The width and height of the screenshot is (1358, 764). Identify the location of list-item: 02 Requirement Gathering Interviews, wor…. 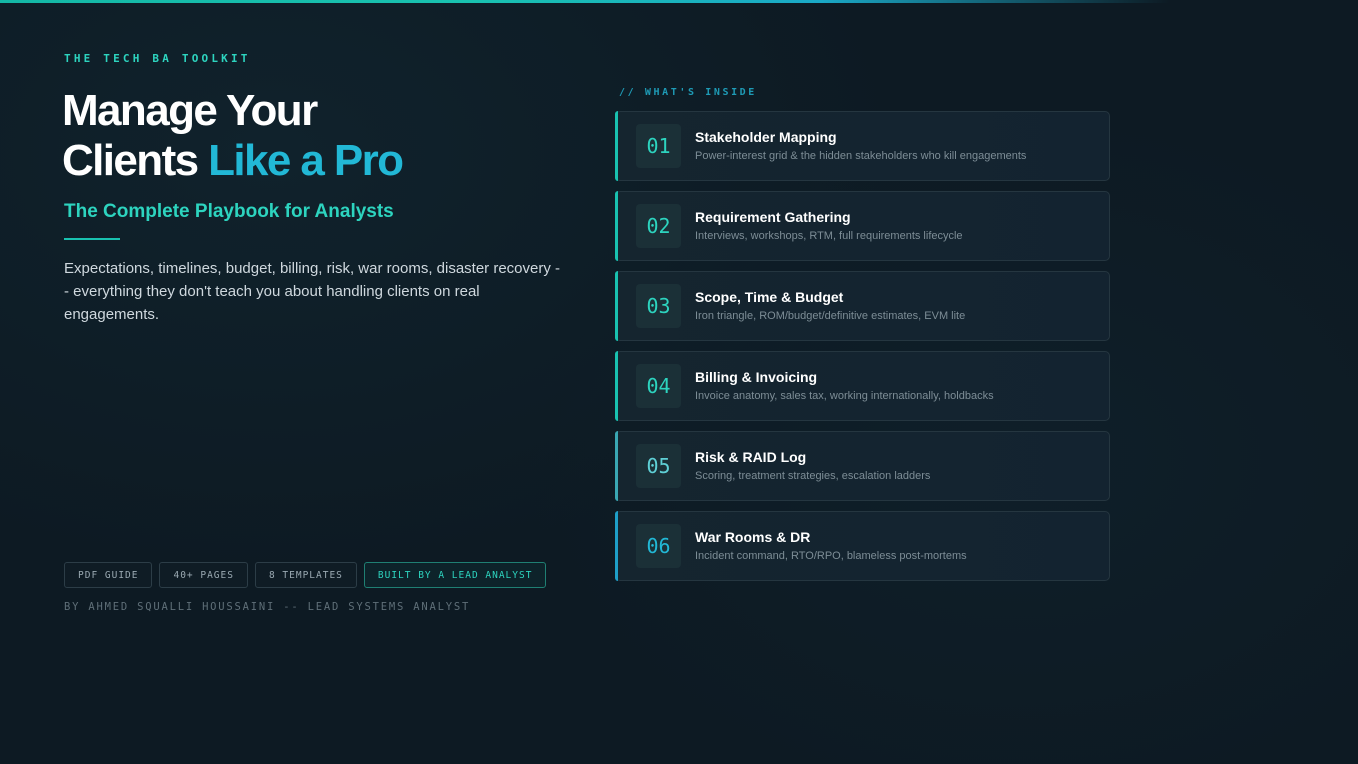
(862, 226).